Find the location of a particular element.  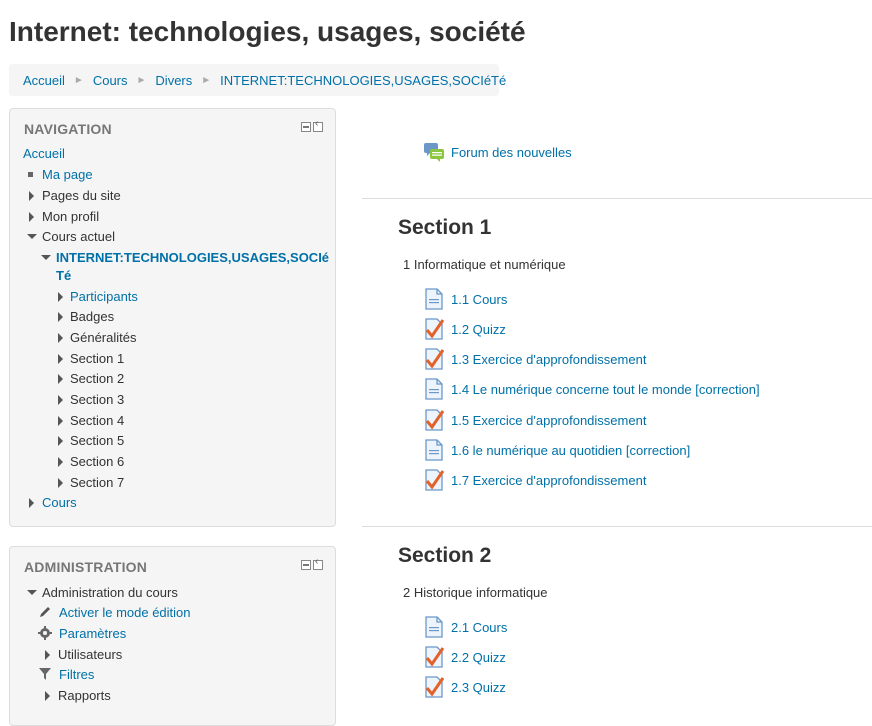

page-title: Internet: technologies, usages, société is located at coordinates (267, 31).